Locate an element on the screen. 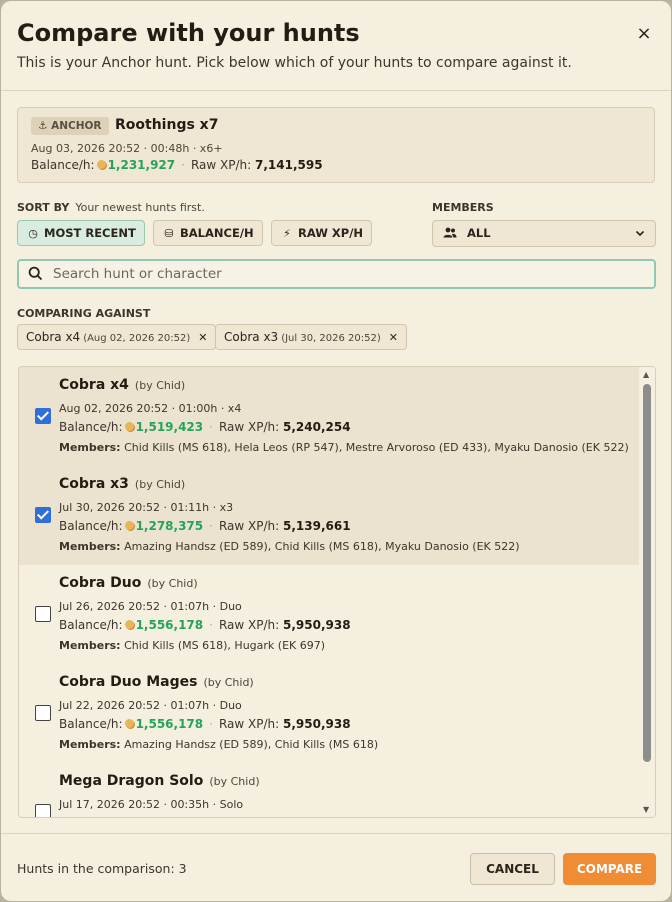 This screenshot has height=902, width=672. anchor-hunt-meta: Aug 03, 2026 20:52 · 00:48h · x6+ is located at coordinates (127, 148).